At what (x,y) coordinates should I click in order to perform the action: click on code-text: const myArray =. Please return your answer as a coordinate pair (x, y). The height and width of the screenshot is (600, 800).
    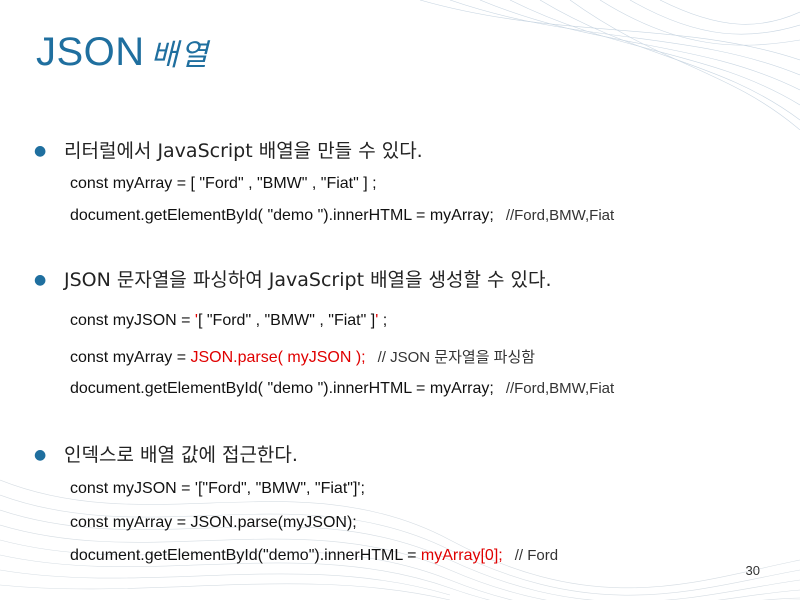
    Looking at the image, I should click on (130, 357).